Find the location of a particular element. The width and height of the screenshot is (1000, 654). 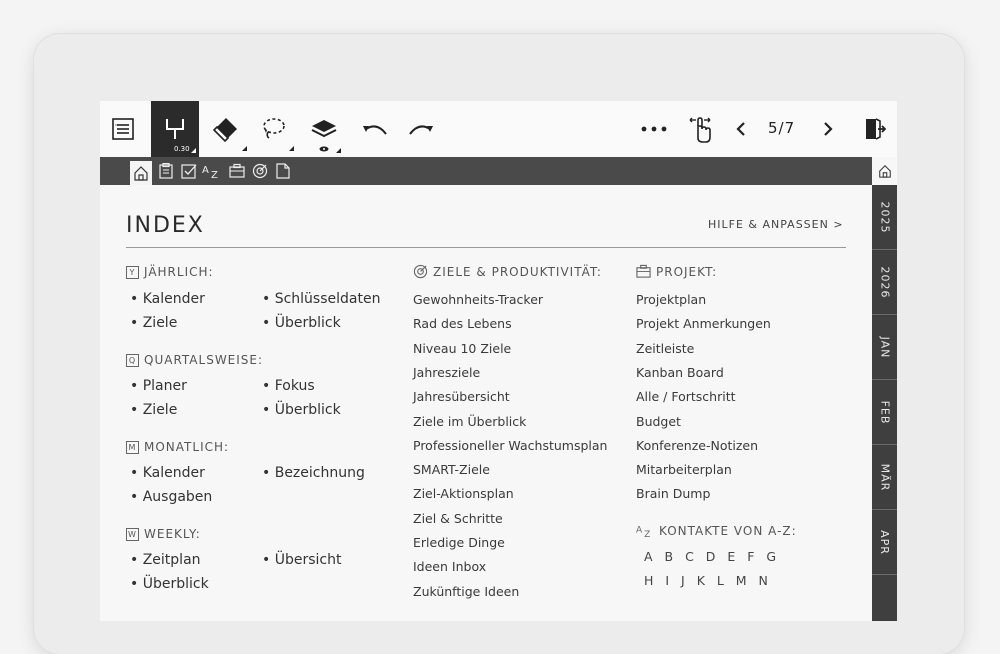

pen-tool-button: 0.30 is located at coordinates (175, 129).